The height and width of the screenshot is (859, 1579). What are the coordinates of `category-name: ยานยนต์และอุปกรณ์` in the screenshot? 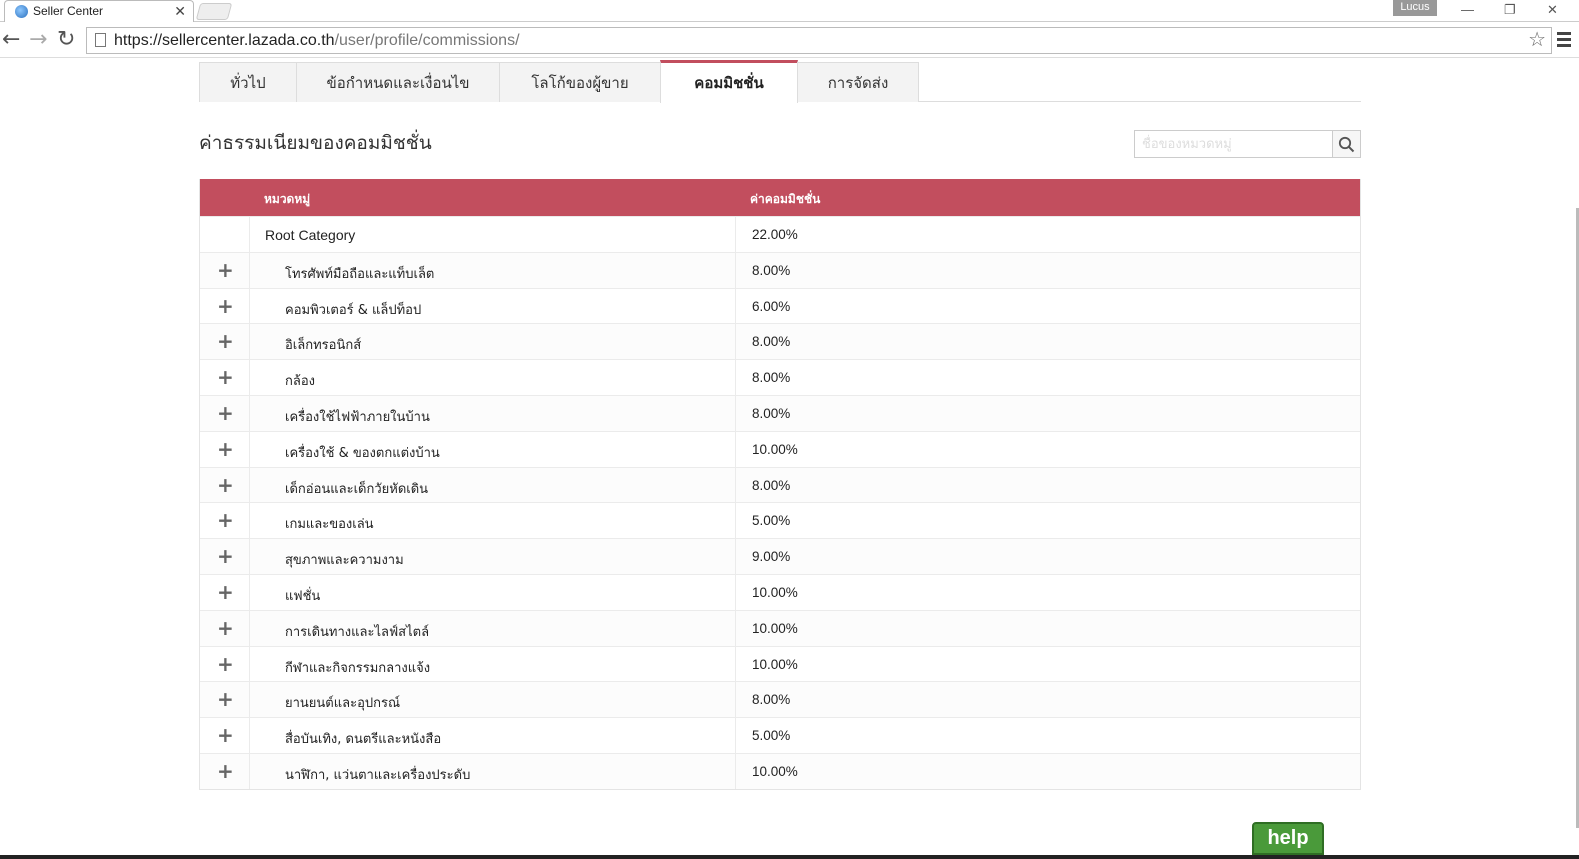 It's located at (343, 704).